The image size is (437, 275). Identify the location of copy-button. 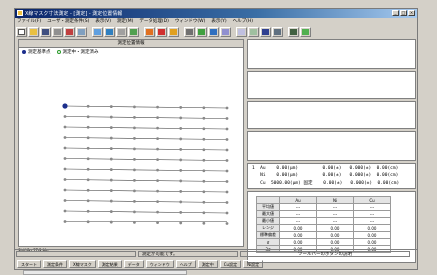
(81, 32).